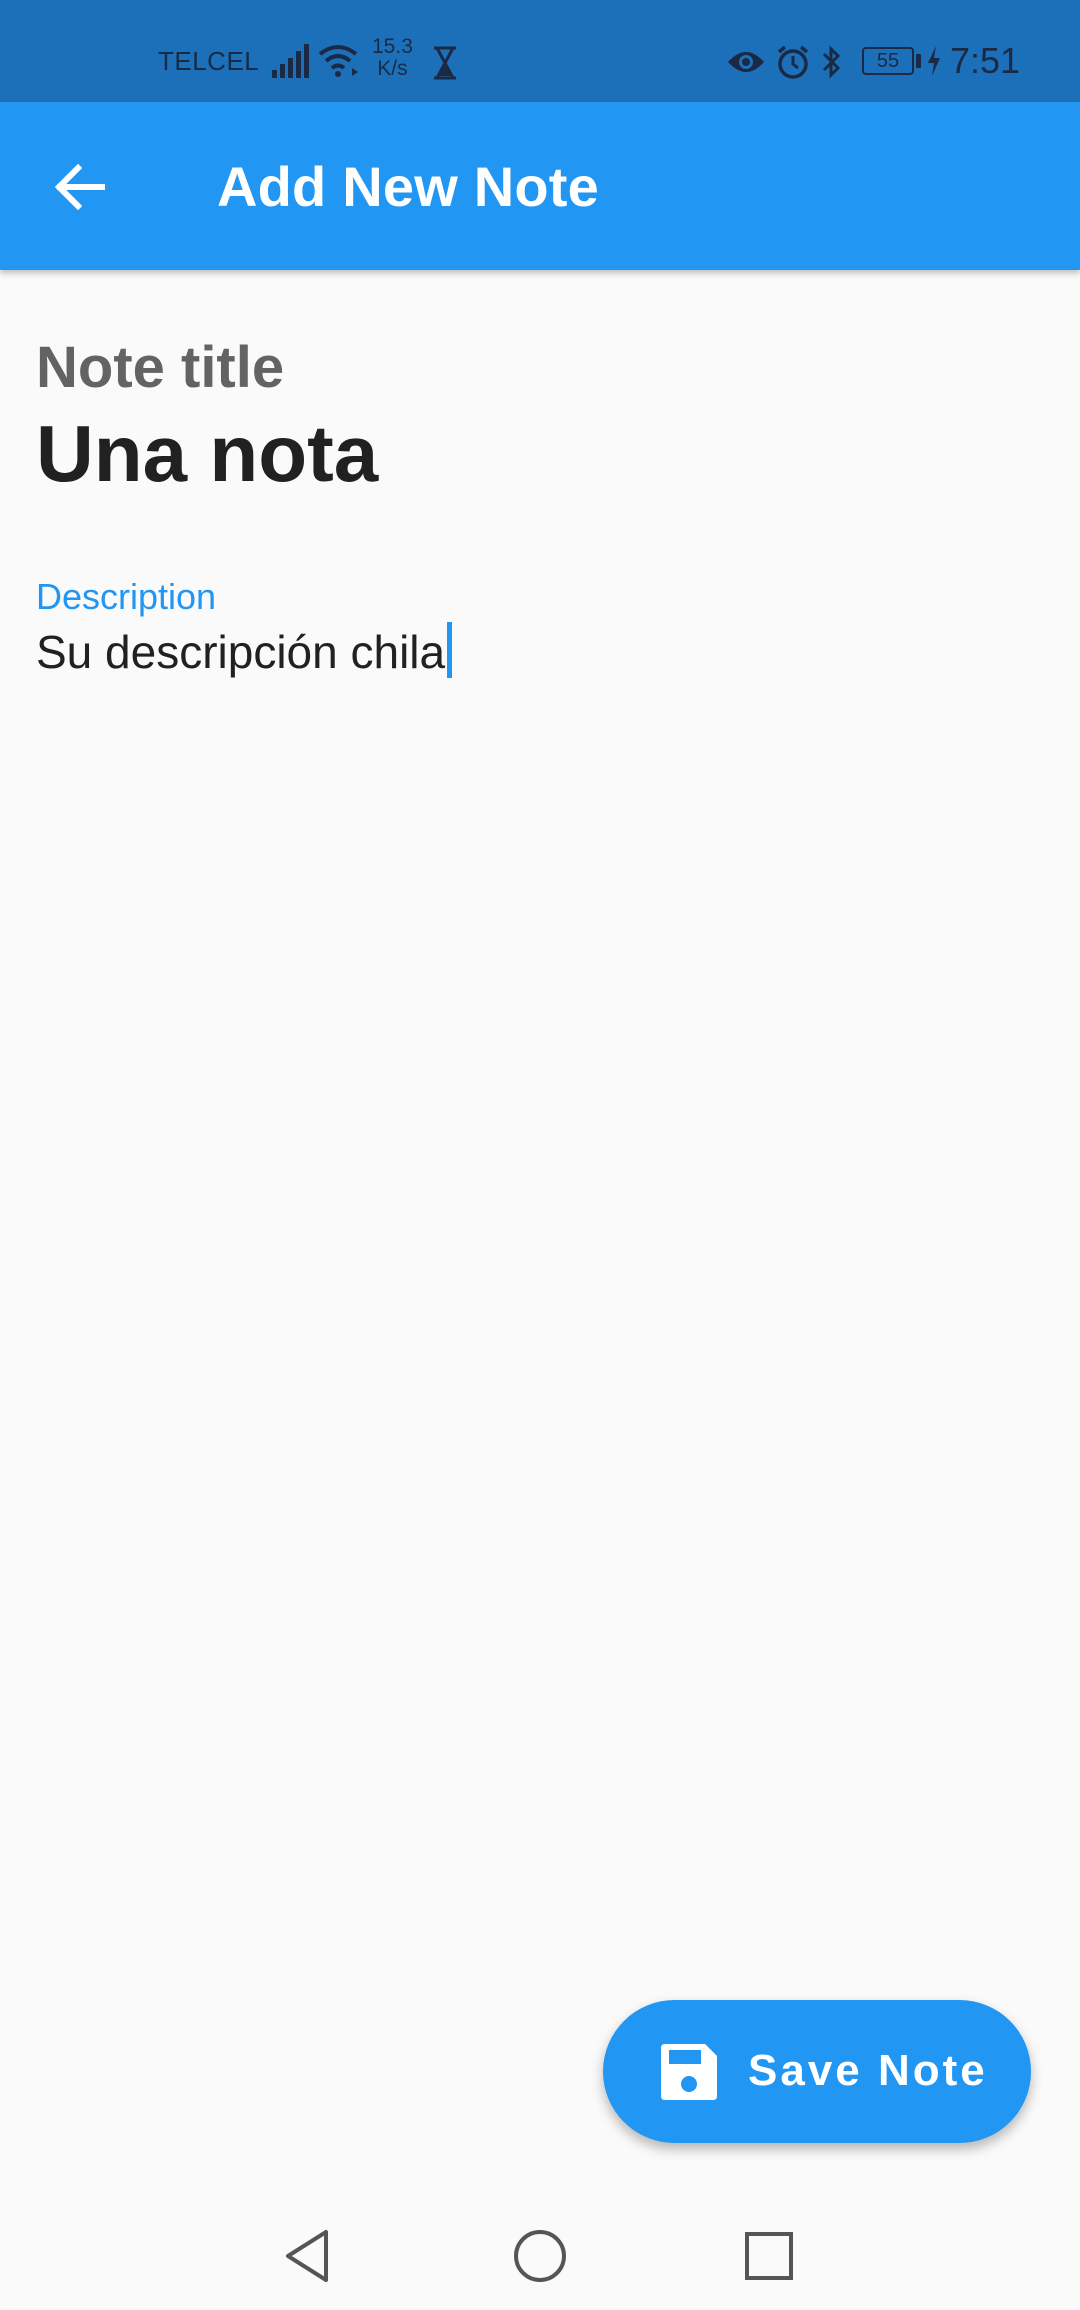 Image resolution: width=1080 pixels, height=2310 pixels. I want to click on bluetooth-icon, so click(831, 62).